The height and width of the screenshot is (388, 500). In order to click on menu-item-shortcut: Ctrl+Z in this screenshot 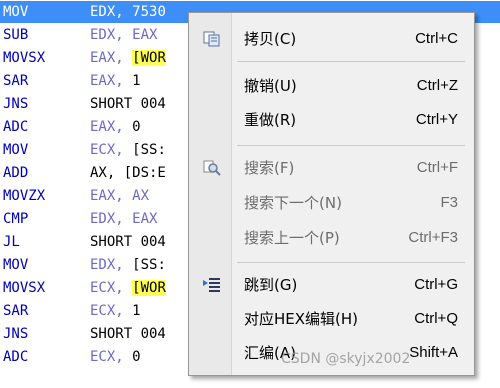, I will do `click(437, 85)`.